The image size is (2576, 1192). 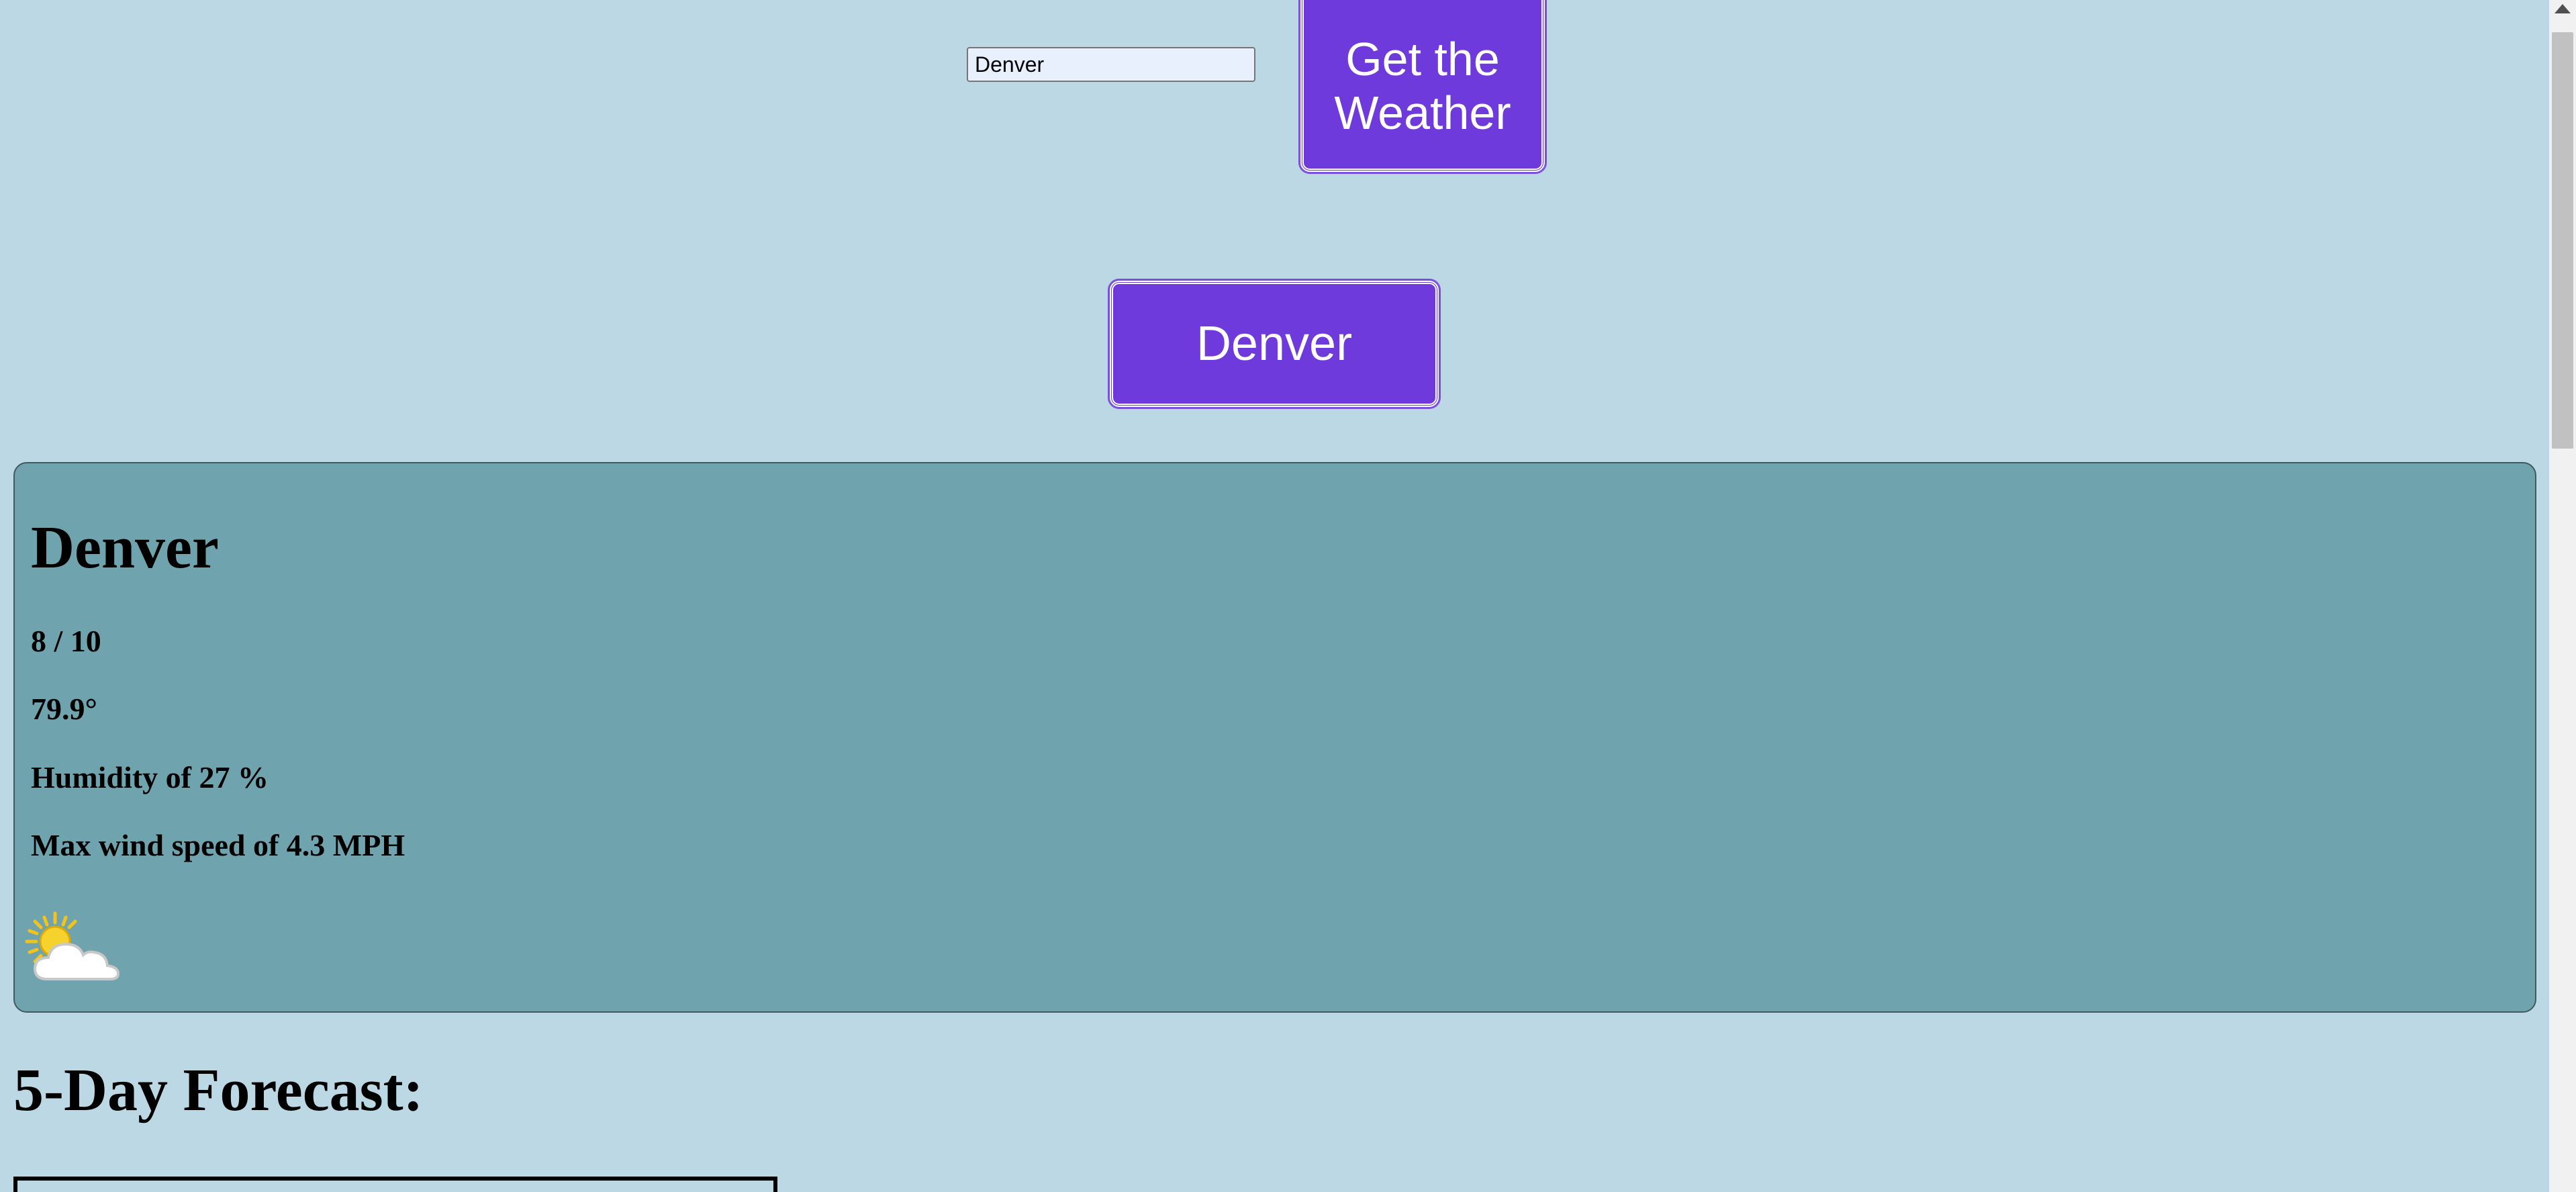 What do you see at coordinates (218, 845) in the screenshot?
I see `current-wind-speed: Max wind speed of 4.3 MPH` at bounding box center [218, 845].